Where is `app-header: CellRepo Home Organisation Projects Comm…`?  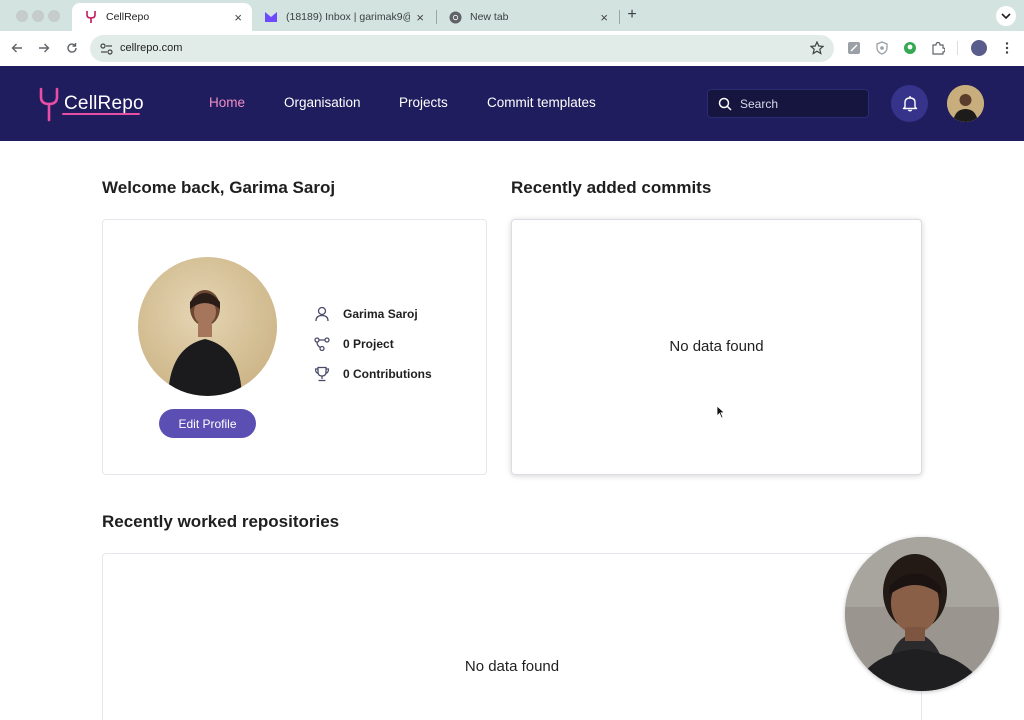
app-header: CellRepo Home Organisation Projects Comm… is located at coordinates (512, 103).